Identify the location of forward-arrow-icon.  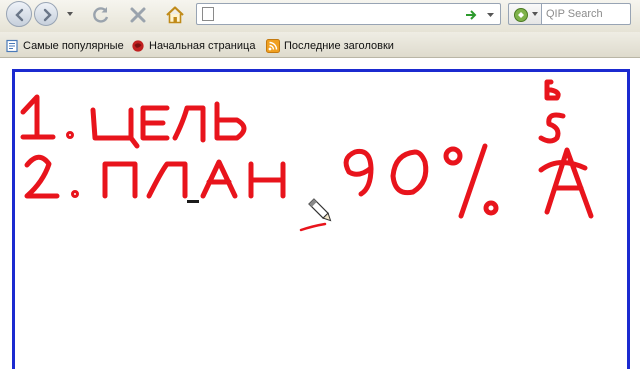
(47, 15).